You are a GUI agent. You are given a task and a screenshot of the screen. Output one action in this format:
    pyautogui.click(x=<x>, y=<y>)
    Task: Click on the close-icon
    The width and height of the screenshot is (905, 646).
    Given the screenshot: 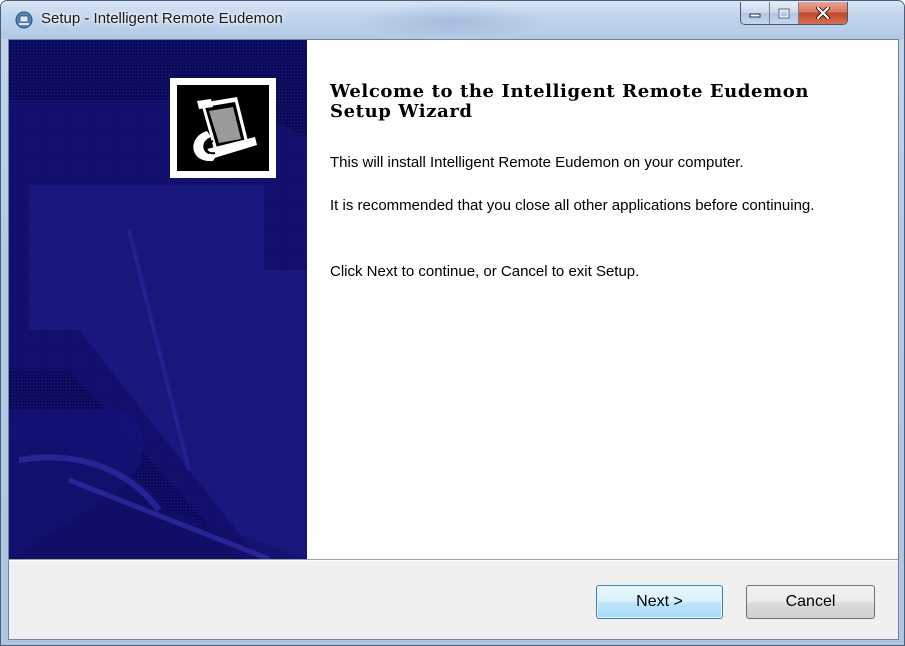 What is the action you would take?
    pyautogui.click(x=823, y=13)
    